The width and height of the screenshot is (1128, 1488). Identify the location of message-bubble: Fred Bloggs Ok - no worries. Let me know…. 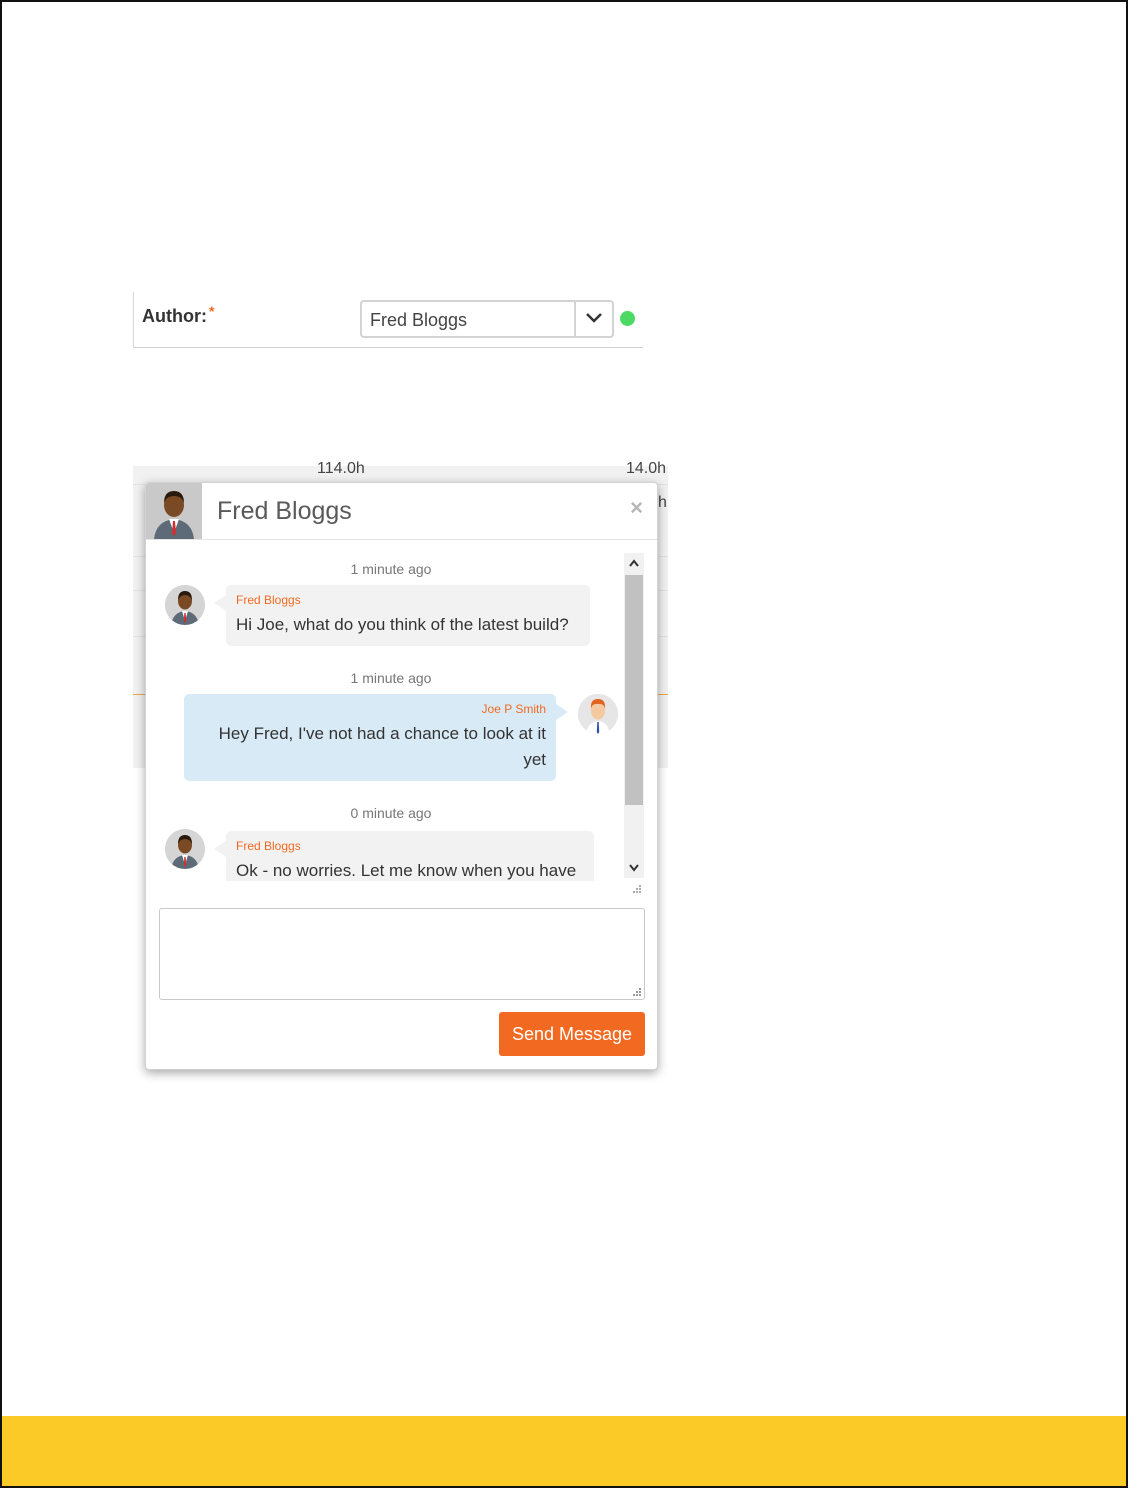
(404, 856).